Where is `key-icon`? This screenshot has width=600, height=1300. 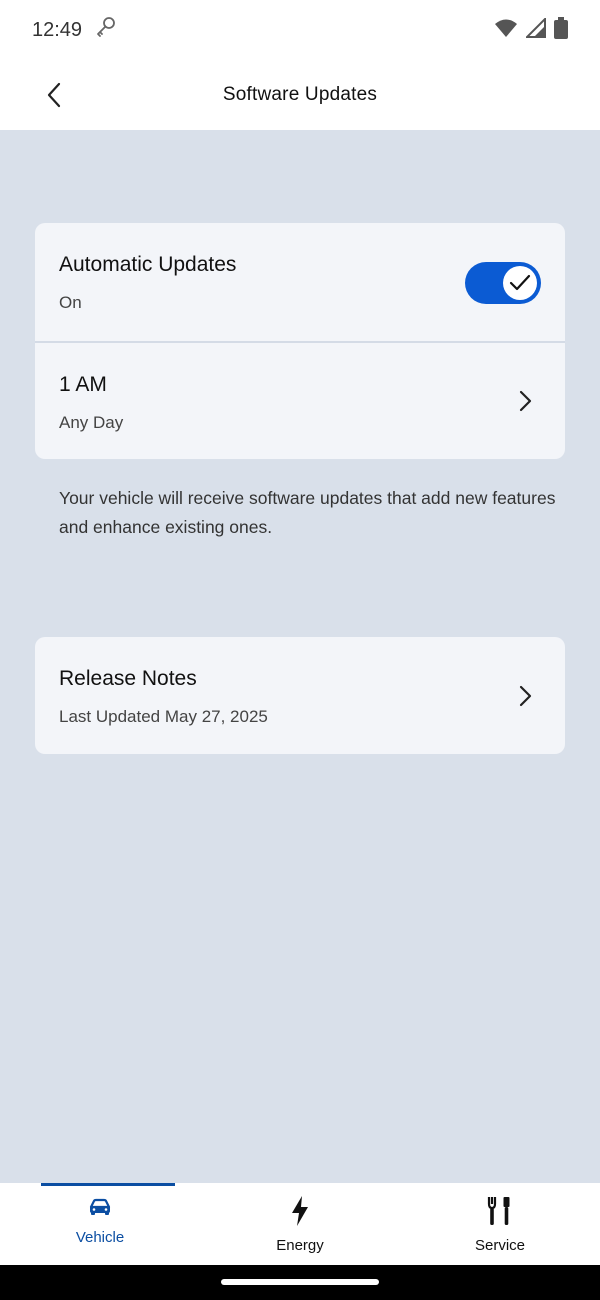 key-icon is located at coordinates (106, 30).